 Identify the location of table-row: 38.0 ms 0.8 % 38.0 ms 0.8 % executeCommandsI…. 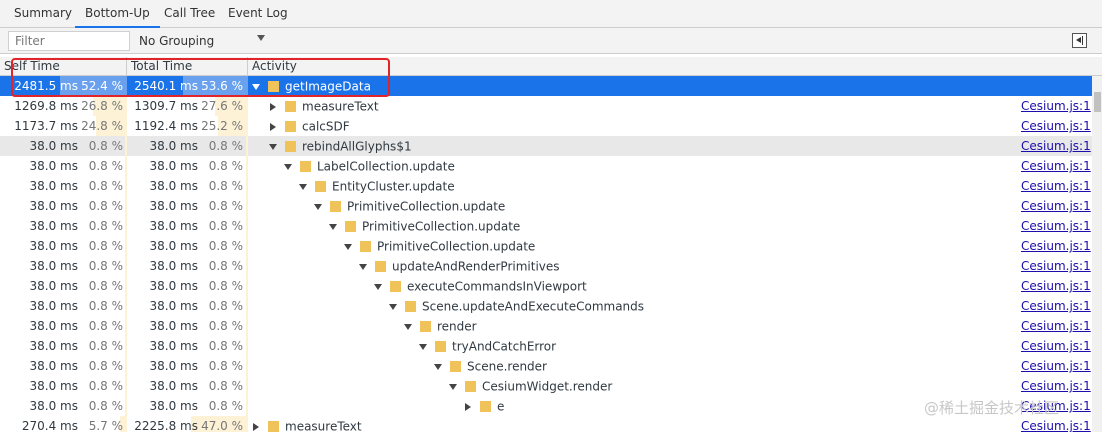
(546, 286).